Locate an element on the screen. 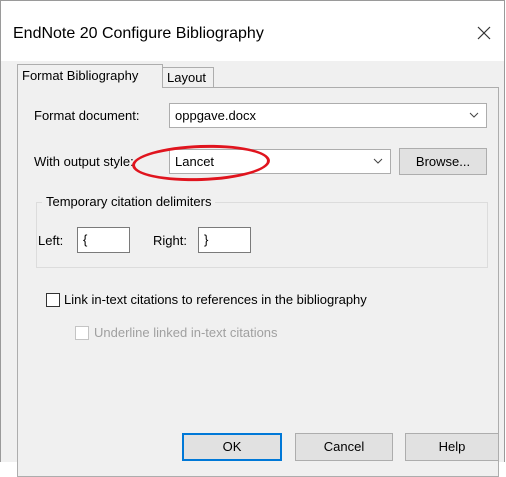 The width and height of the screenshot is (506, 477). help-button: Help is located at coordinates (452, 447).